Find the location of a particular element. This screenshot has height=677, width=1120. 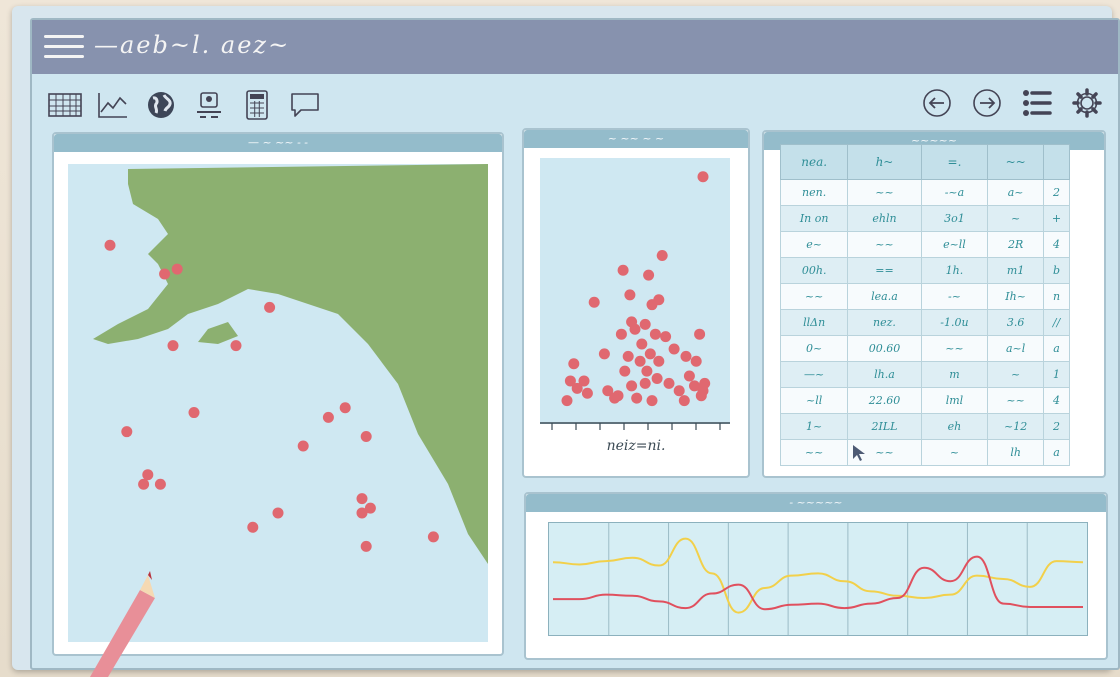

table-row: ~~ lea.a -~ Ih~ n is located at coordinates (924, 296).